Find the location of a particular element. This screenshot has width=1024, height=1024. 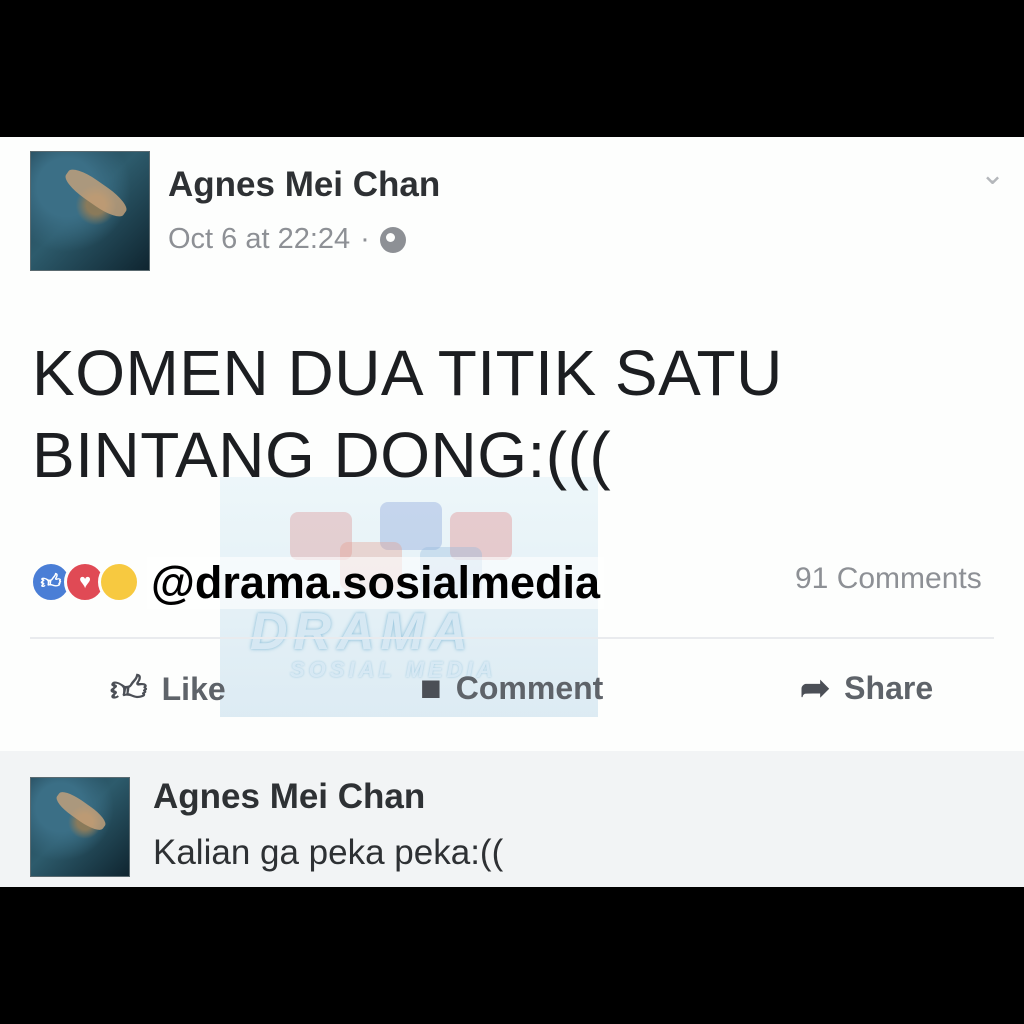

action-divider is located at coordinates (512, 638).